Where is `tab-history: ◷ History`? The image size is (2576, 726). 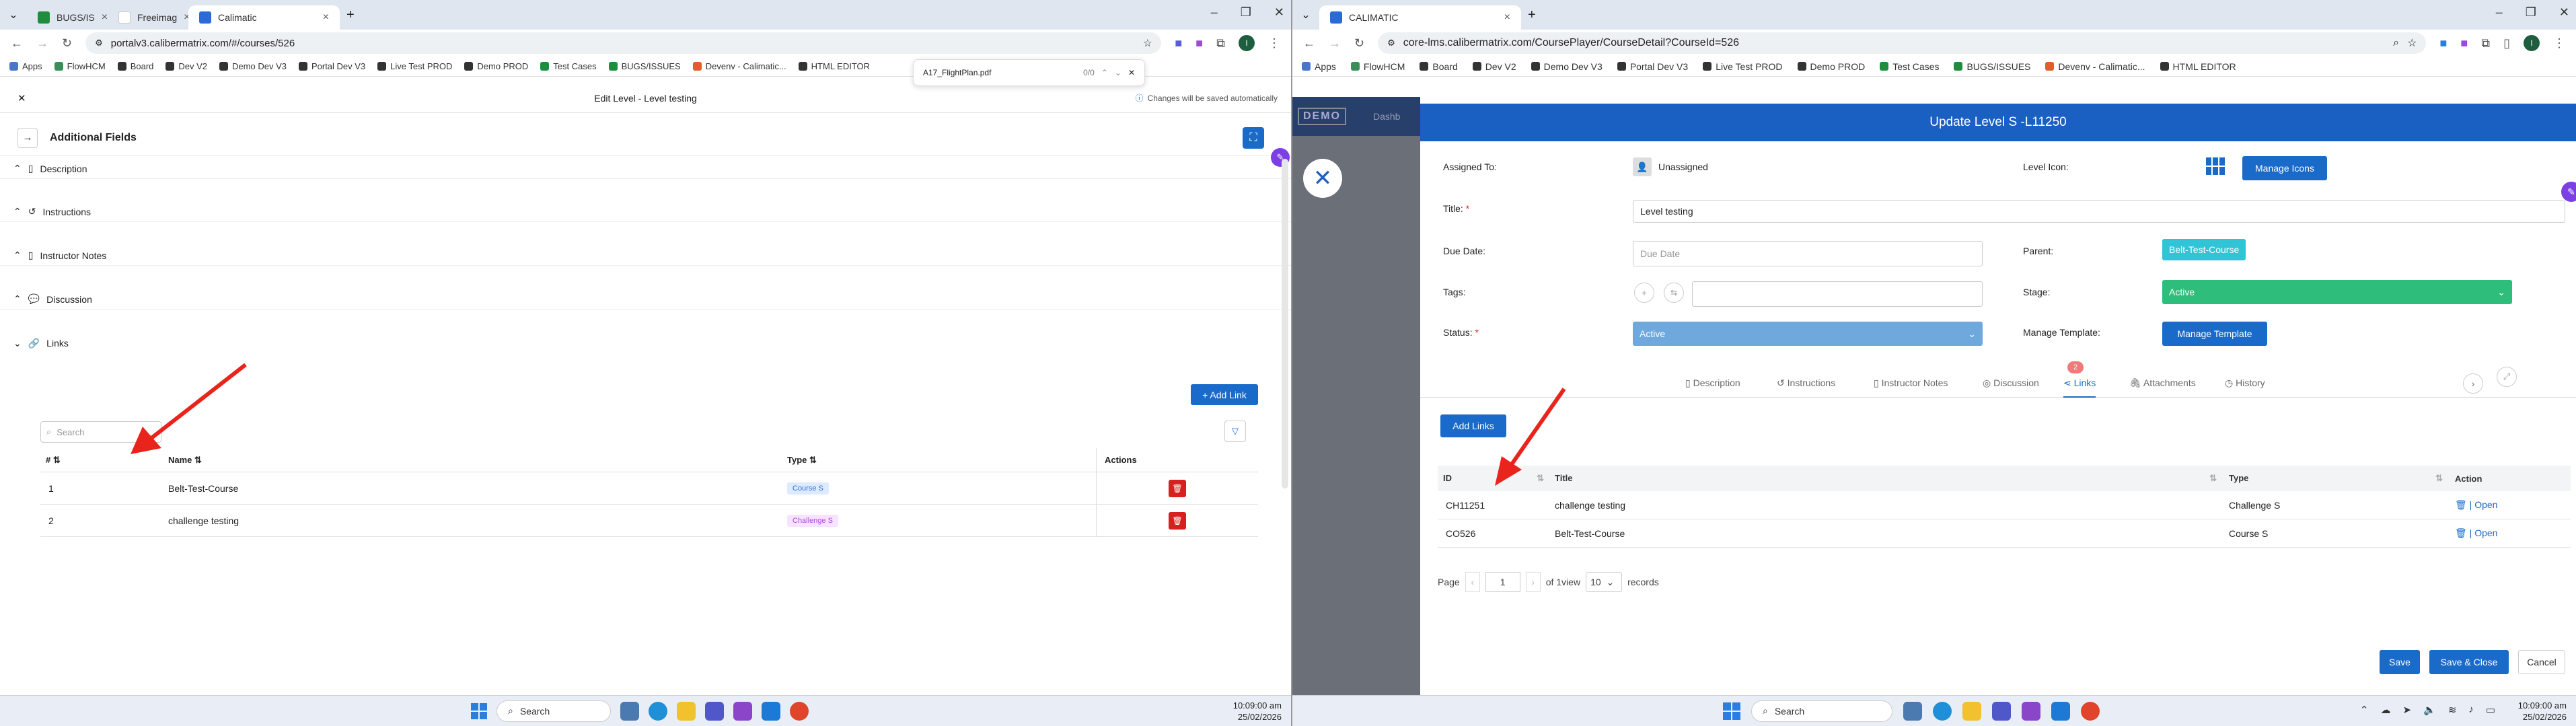 tab-history: ◷ History is located at coordinates (2245, 383).